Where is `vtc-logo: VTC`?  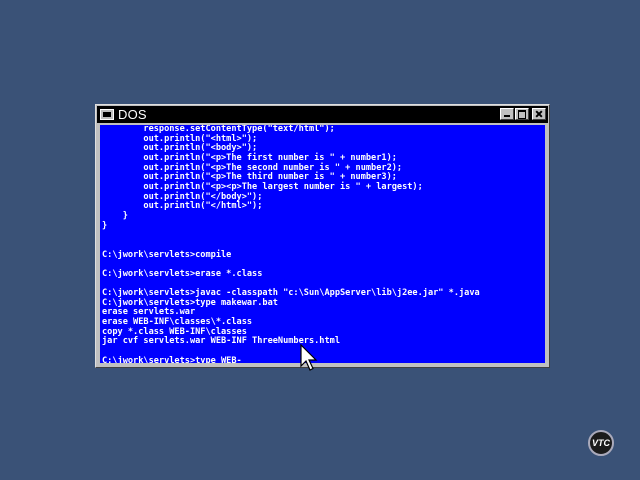
vtc-logo: VTC is located at coordinates (601, 443).